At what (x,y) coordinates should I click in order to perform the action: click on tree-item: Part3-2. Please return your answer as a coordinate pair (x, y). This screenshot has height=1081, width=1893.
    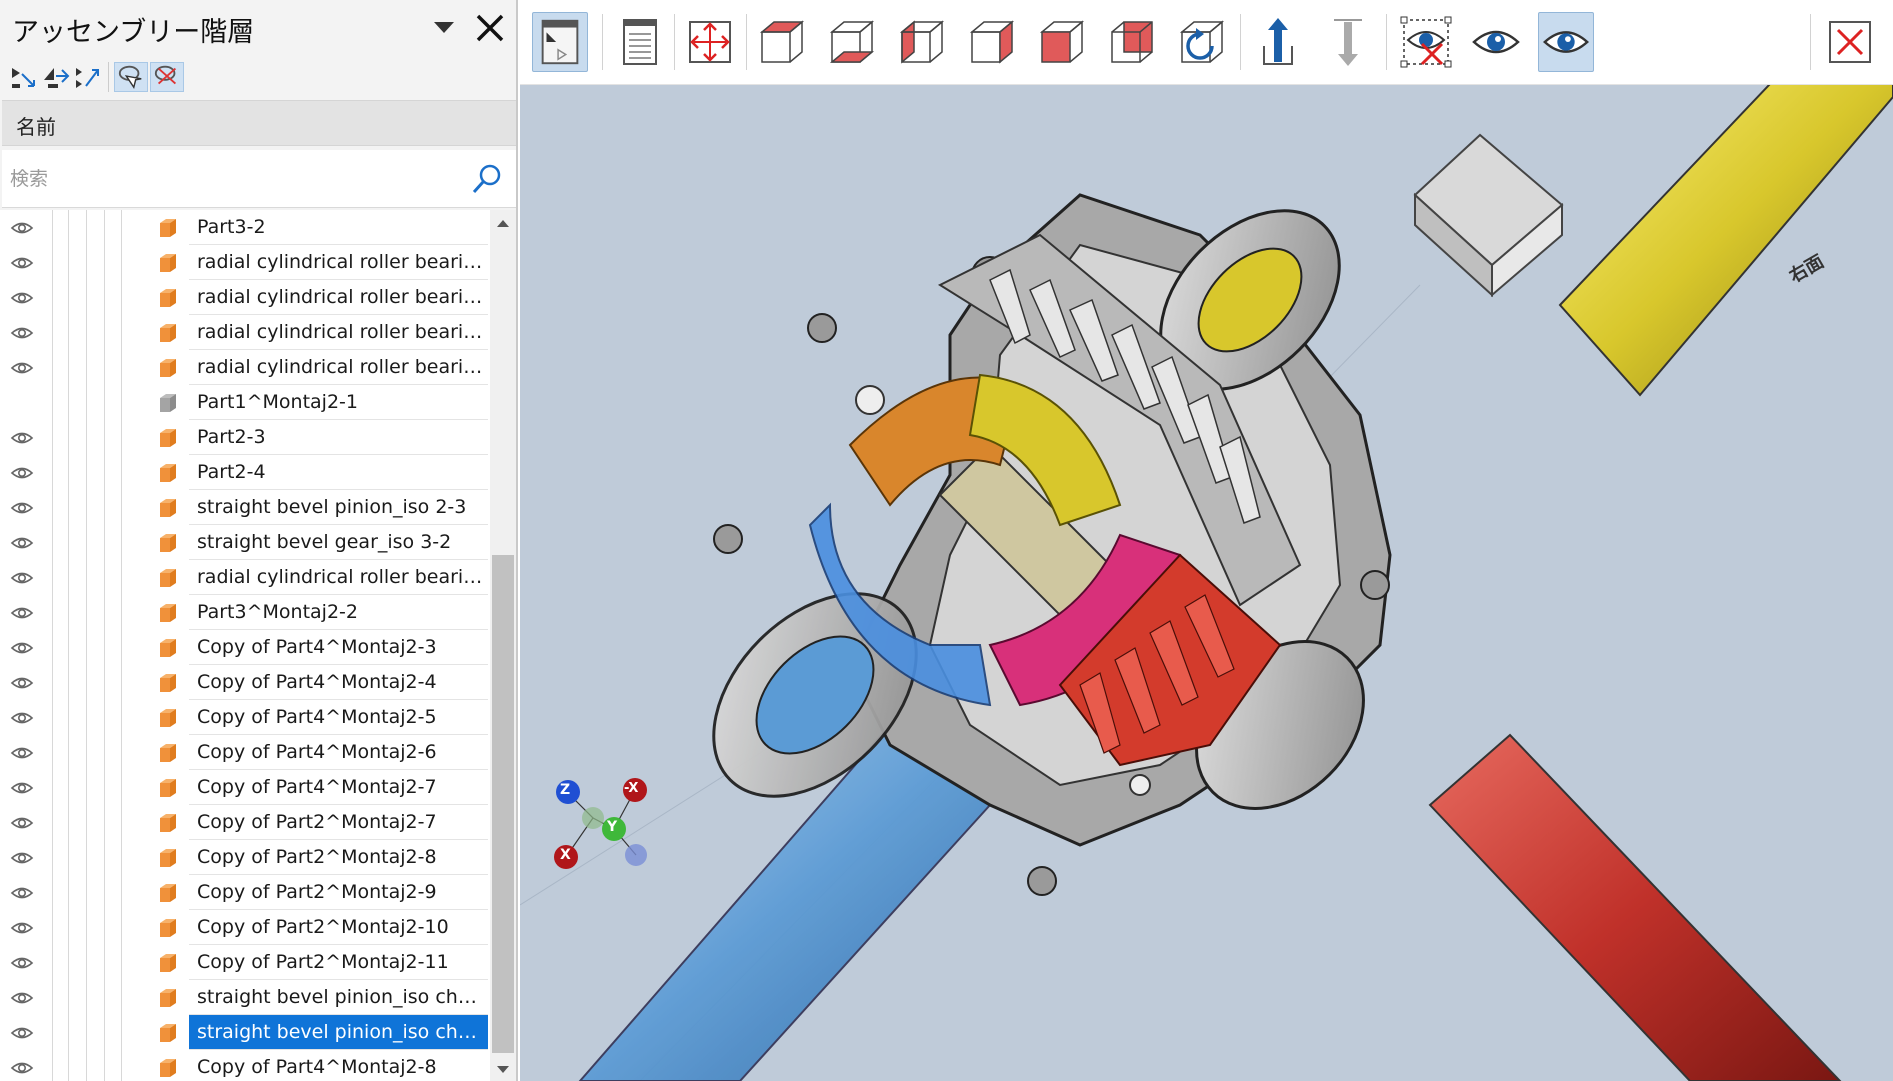
    Looking at the image, I should click on (338, 227).